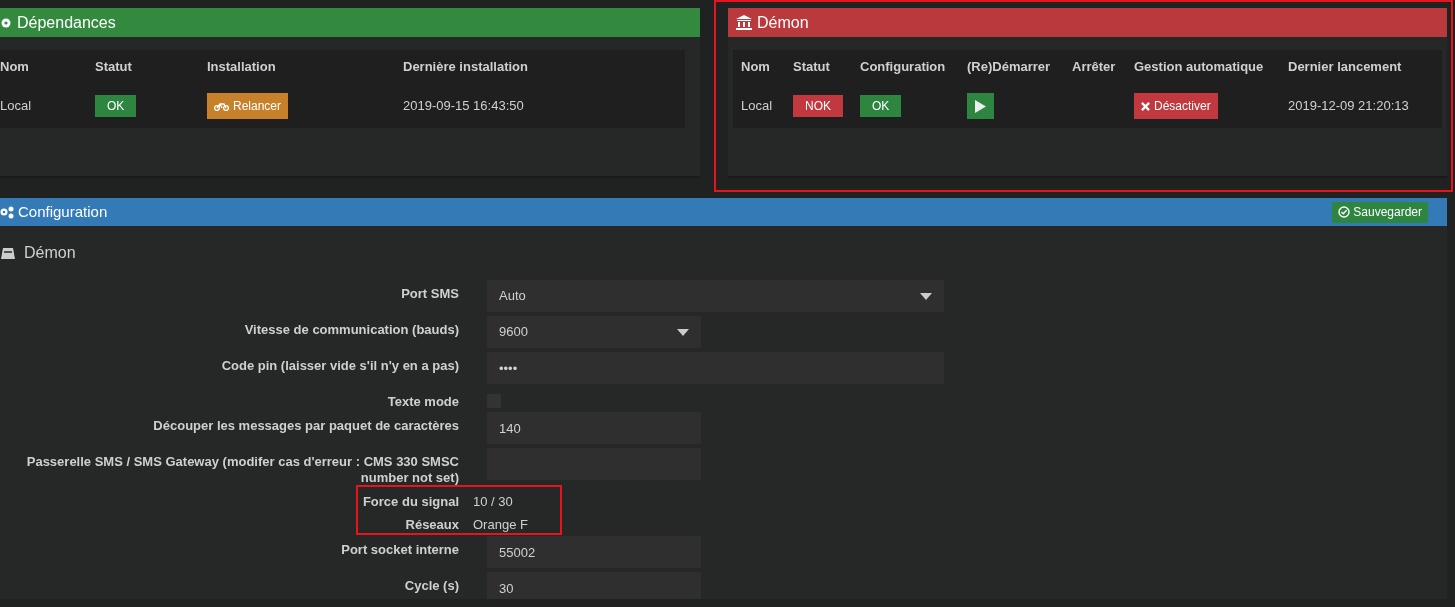 The image size is (1455, 607). I want to click on field-label: Texte mode, so click(422, 402).